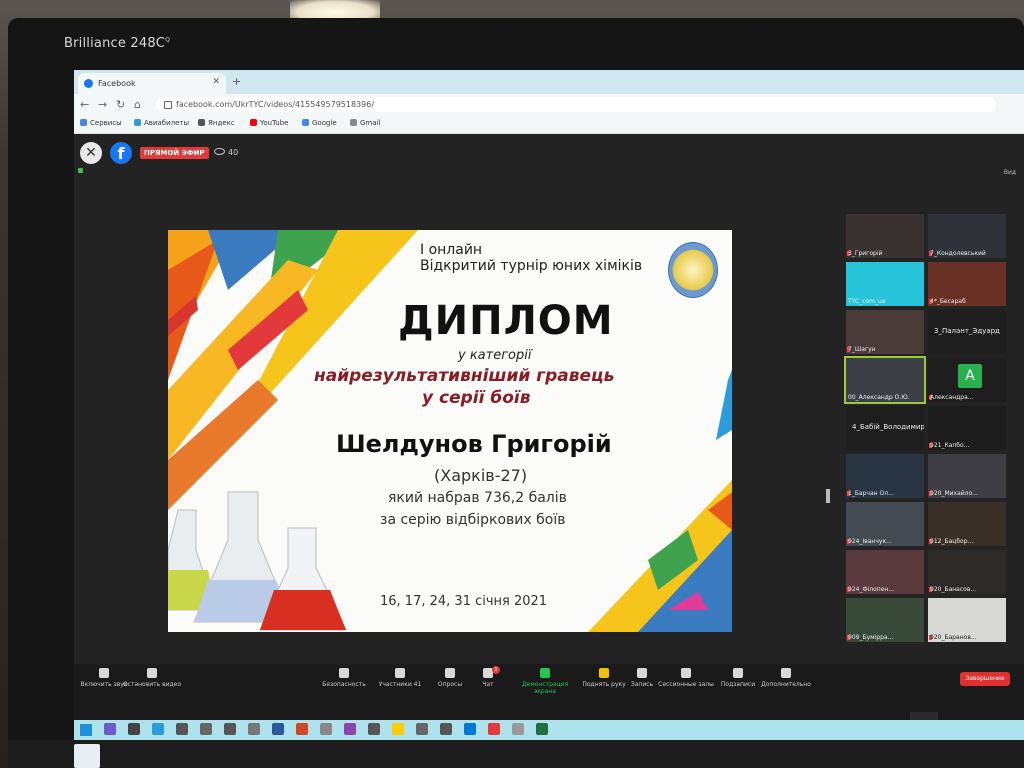 This screenshot has width=1024, height=768. Describe the element at coordinates (370, 123) in the screenshot. I see `bookmark-label: Gmail` at that location.